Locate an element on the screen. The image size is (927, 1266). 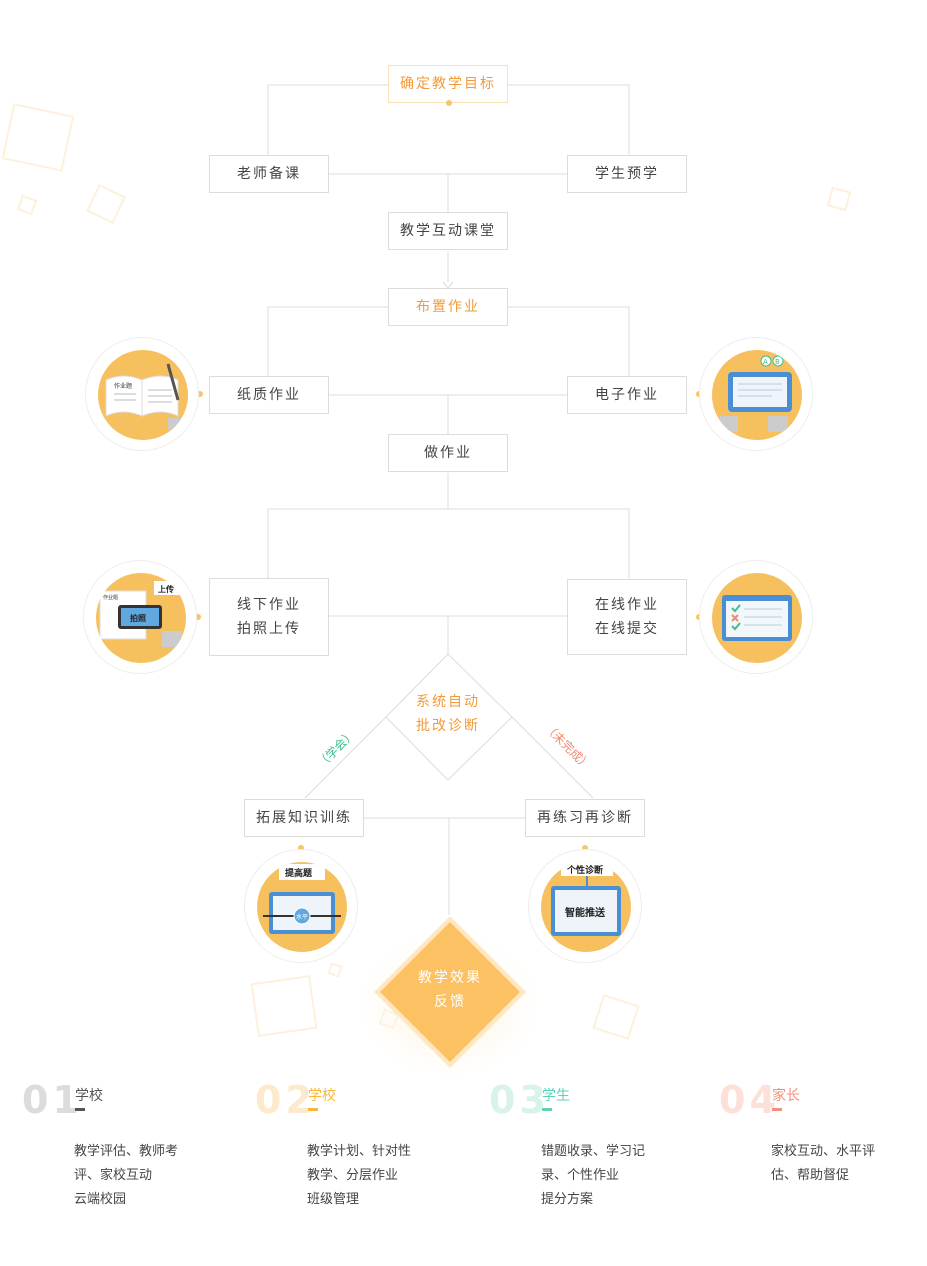
feature-desc-line: 班级管理 is located at coordinates (333, 1199).